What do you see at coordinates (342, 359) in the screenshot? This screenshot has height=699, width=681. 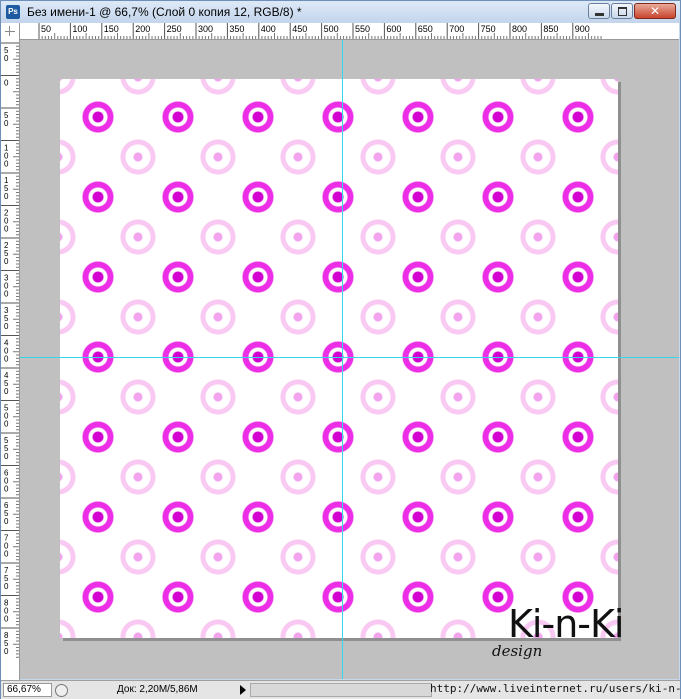 I see `vertical-guide` at bounding box center [342, 359].